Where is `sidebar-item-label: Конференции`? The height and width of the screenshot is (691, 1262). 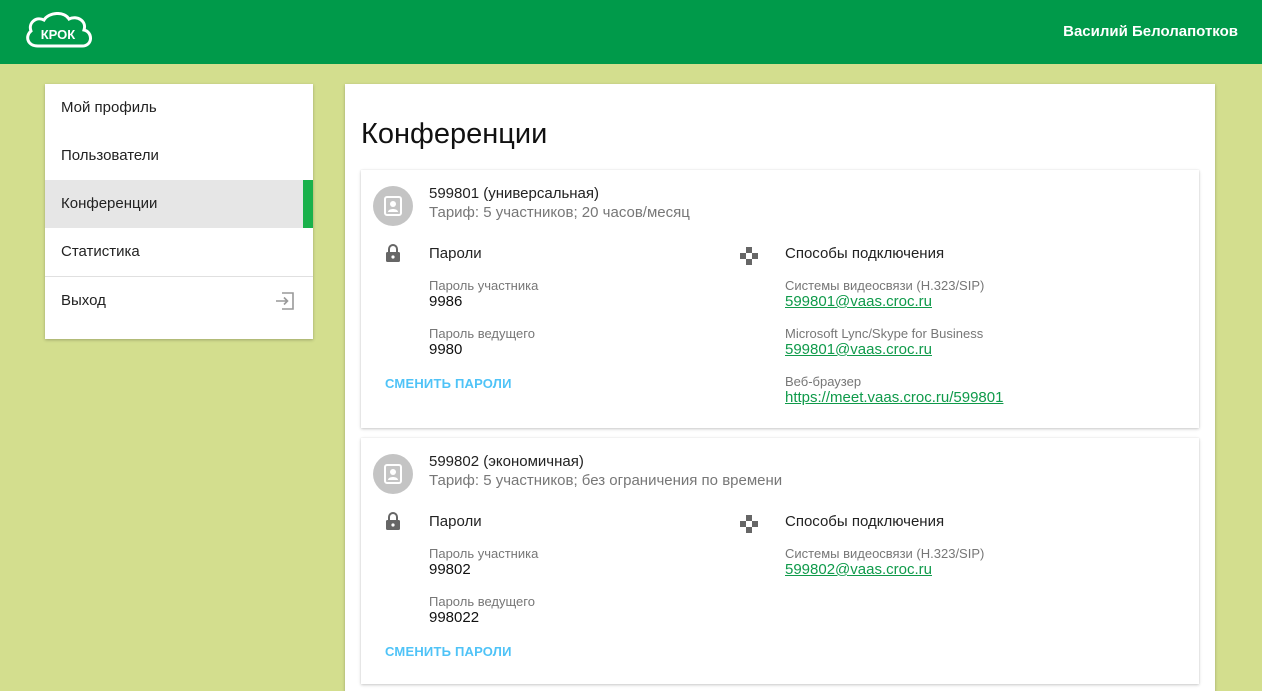 sidebar-item-label: Конференции is located at coordinates (109, 203).